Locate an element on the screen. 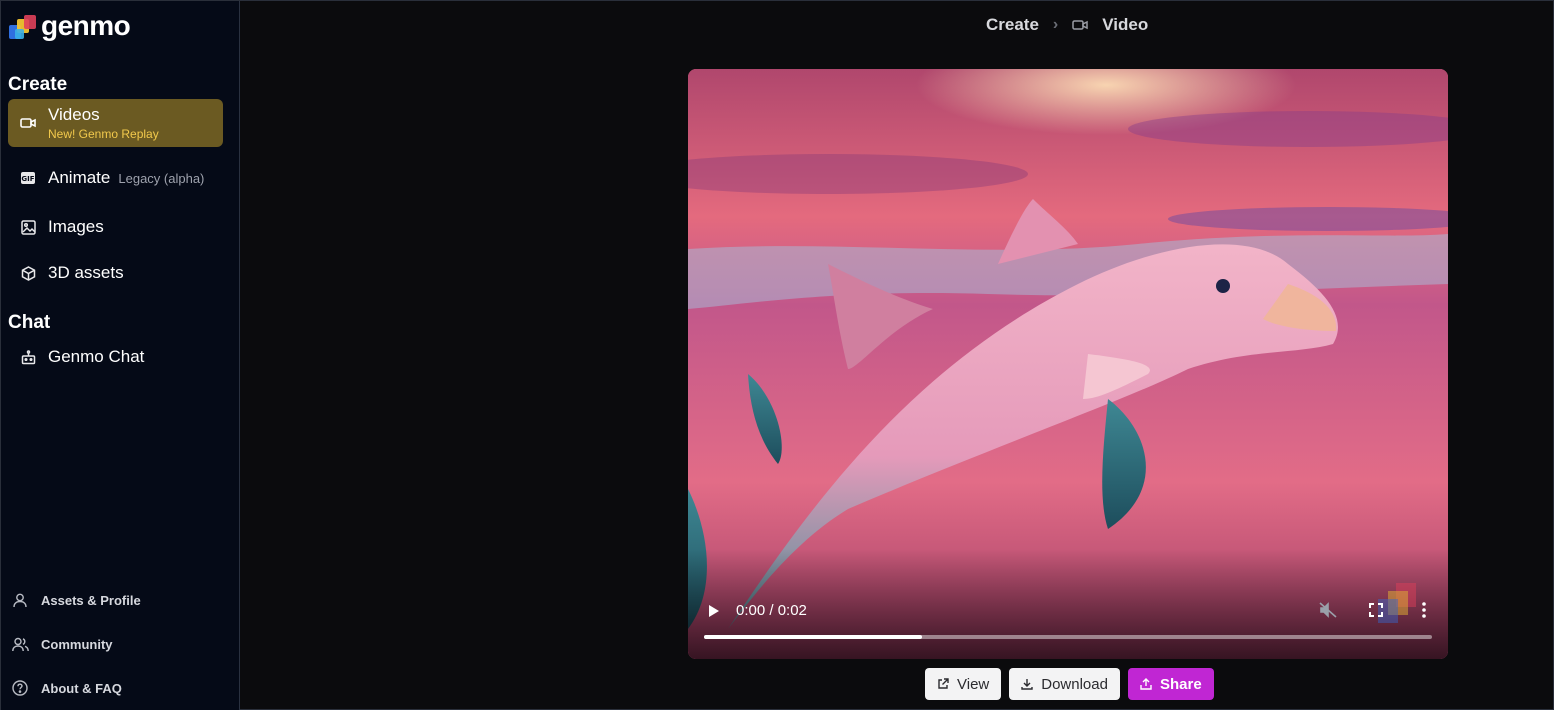 Image resolution: width=1554 pixels, height=710 pixels. user-icon is located at coordinates (20, 600).